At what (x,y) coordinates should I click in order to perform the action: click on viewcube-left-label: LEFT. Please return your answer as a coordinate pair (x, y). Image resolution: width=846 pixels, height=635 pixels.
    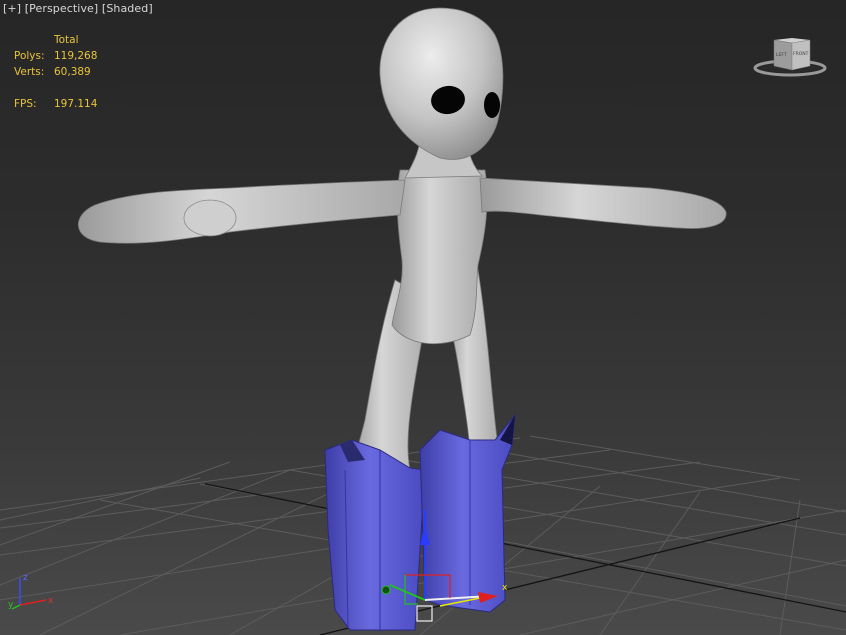
    Looking at the image, I should click on (781, 55).